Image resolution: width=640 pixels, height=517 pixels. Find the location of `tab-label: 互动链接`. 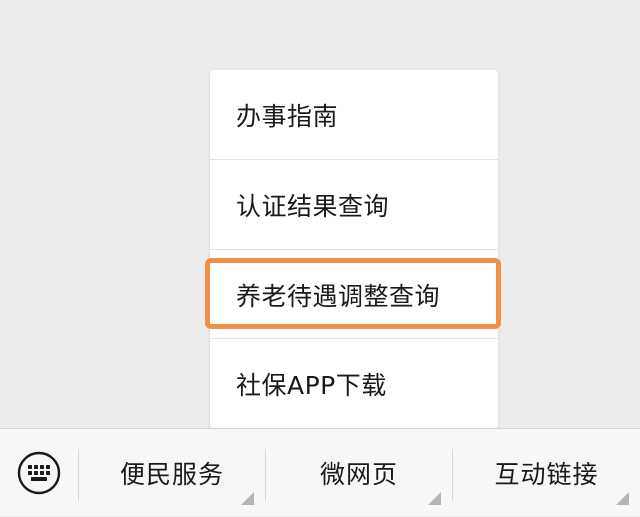

tab-label: 互动链接 is located at coordinates (546, 474).